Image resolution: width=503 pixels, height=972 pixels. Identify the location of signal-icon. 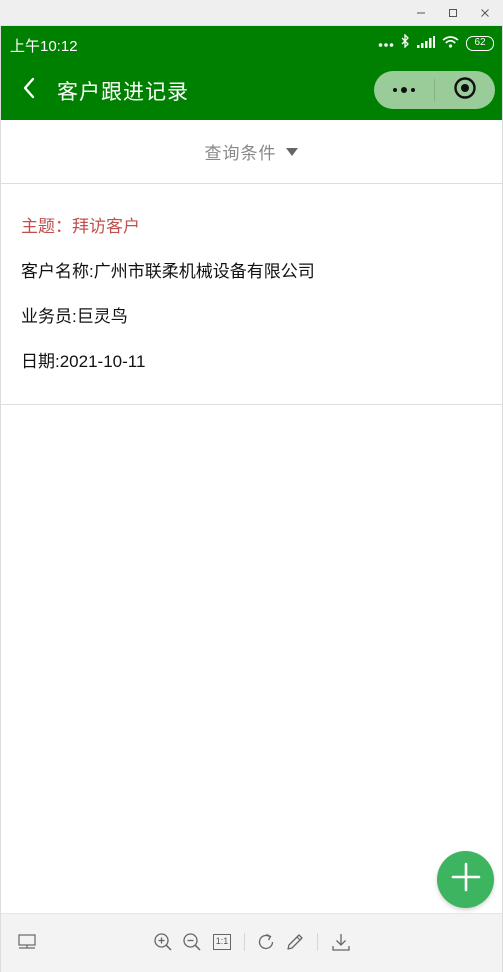
(426, 44).